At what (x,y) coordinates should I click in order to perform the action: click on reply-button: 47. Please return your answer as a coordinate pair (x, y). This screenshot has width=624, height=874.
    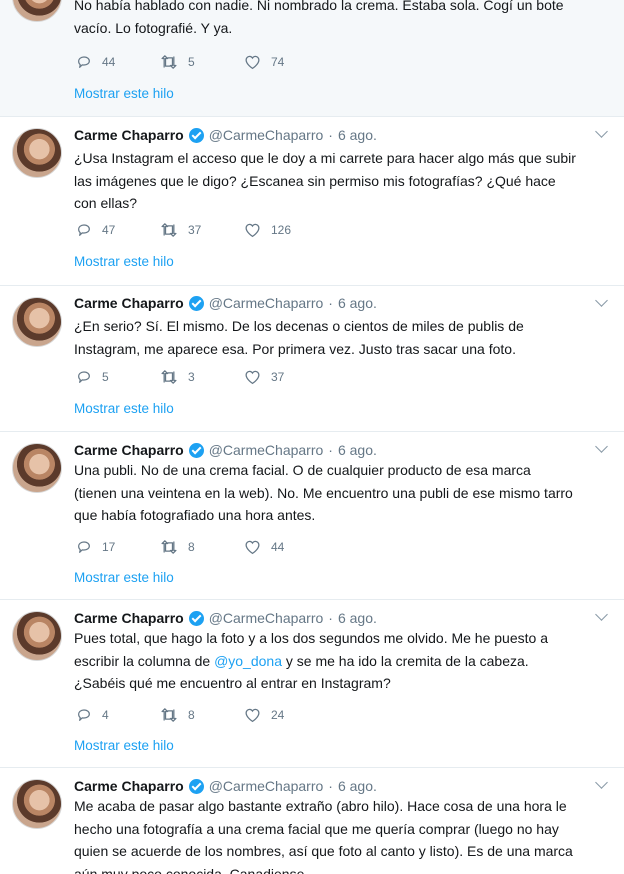
    Looking at the image, I should click on (118, 230).